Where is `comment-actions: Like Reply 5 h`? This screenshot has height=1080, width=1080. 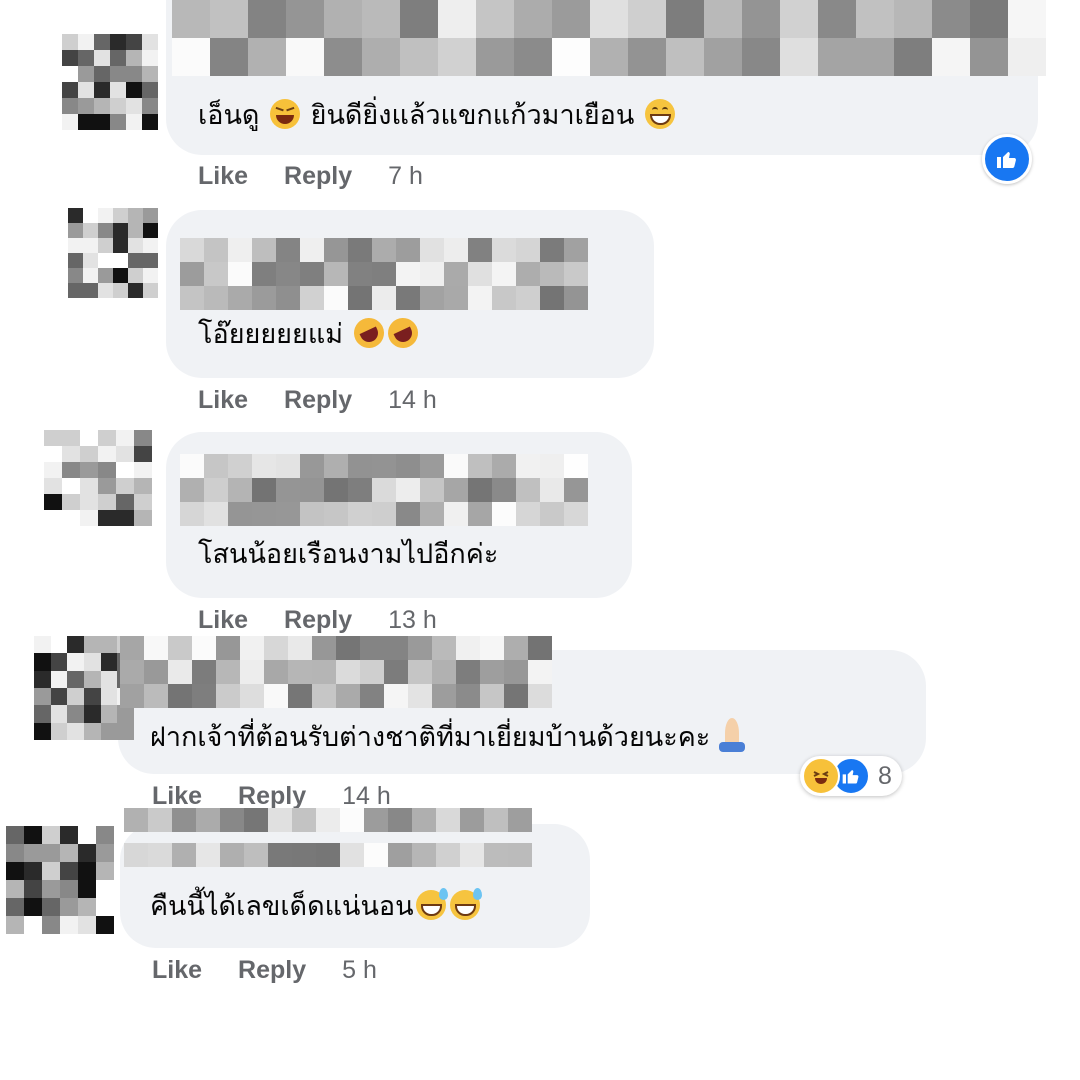 comment-actions: Like Reply 5 h is located at coordinates (282, 970).